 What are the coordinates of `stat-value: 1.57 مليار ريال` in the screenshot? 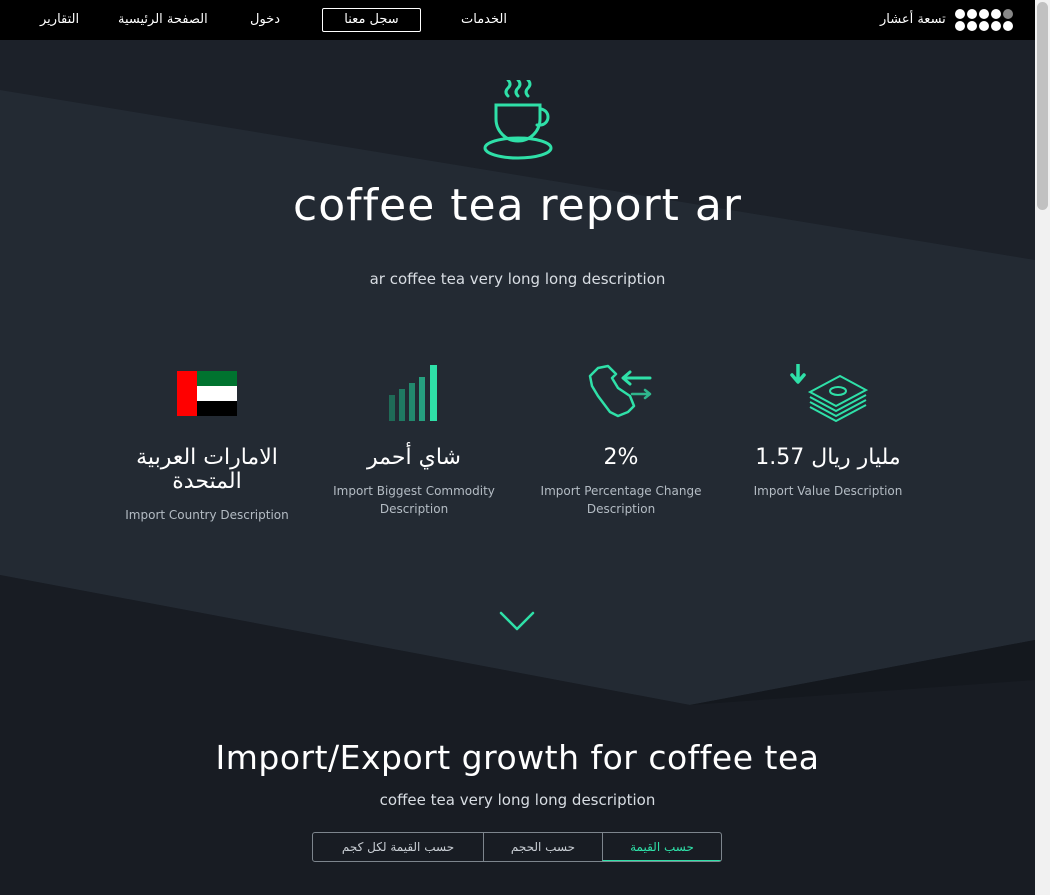 It's located at (828, 457).